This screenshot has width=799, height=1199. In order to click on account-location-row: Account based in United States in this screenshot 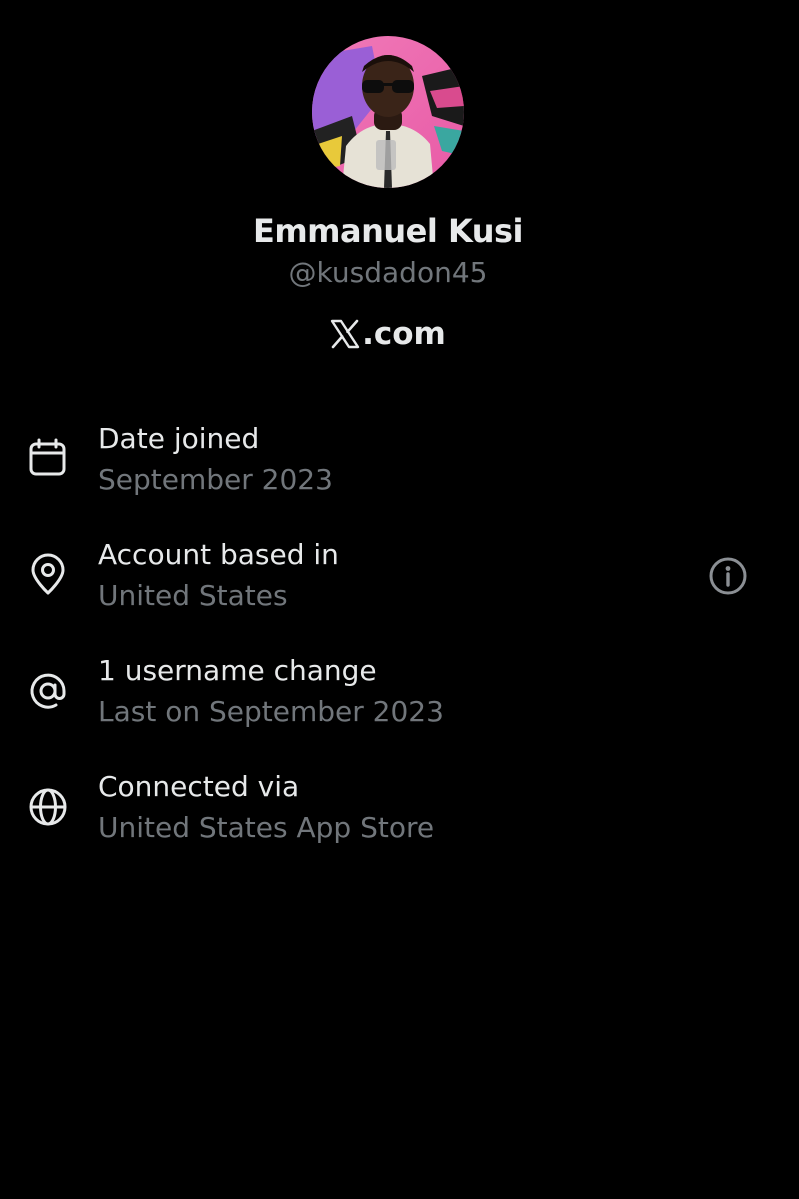, I will do `click(399, 584)`.